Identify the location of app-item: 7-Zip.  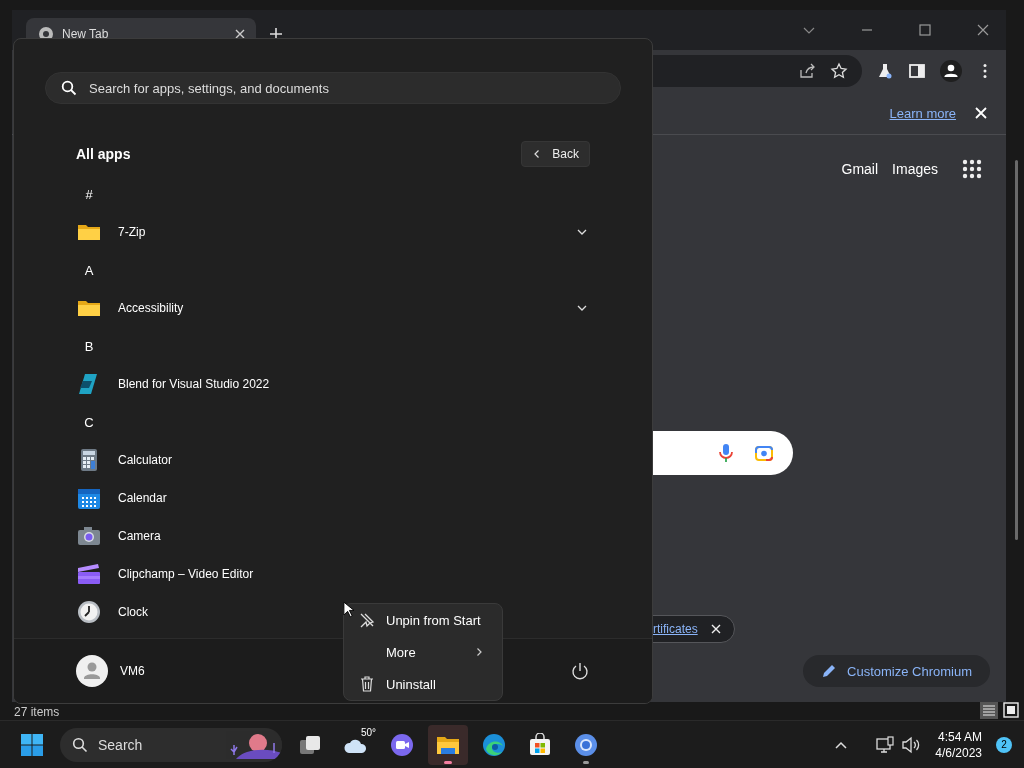
(111, 232).